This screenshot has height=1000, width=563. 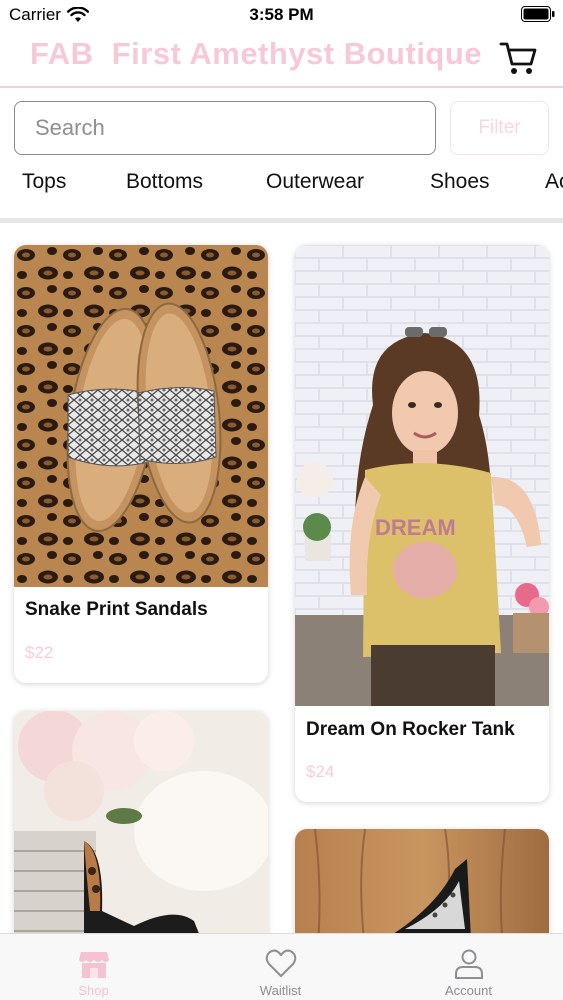 I want to click on filter-button: Filter, so click(x=499, y=128).